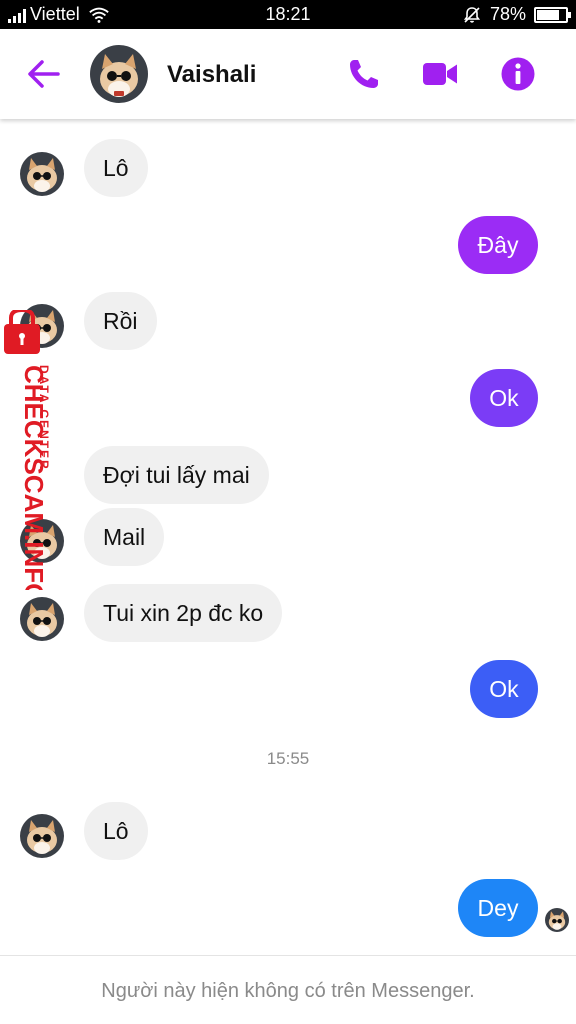 The height and width of the screenshot is (1024, 576). I want to click on read-receipt-avatar, so click(557, 920).